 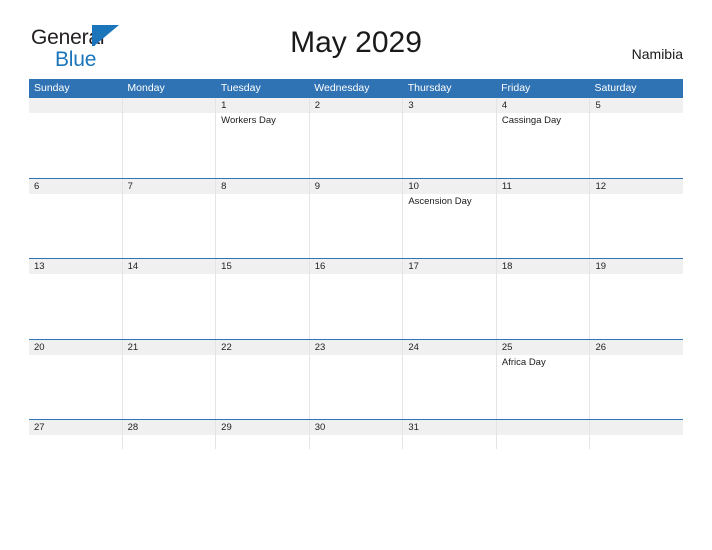 I want to click on day-number: 8, so click(x=262, y=186).